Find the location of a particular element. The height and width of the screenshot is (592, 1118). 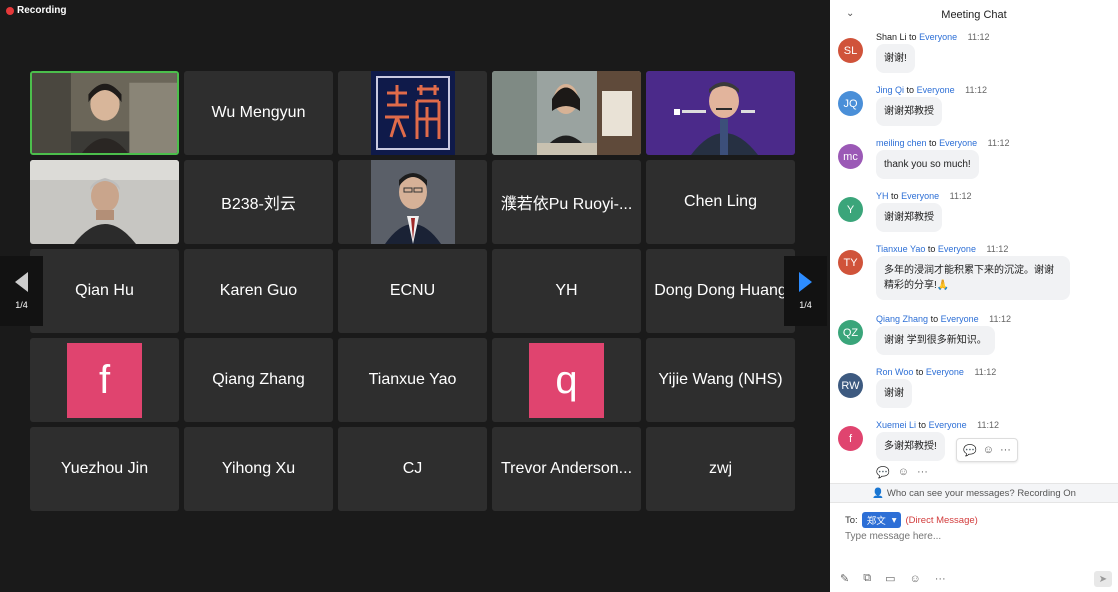

chevron-down-icon: ⌄ is located at coordinates (850, 13).